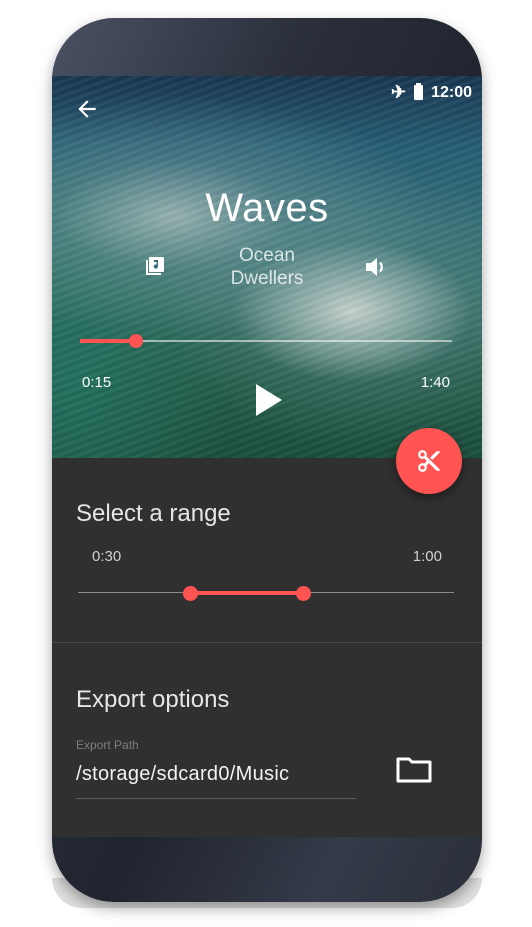  Describe the element at coordinates (267, 255) in the screenshot. I see `artist-name-line1: Ocean` at that location.